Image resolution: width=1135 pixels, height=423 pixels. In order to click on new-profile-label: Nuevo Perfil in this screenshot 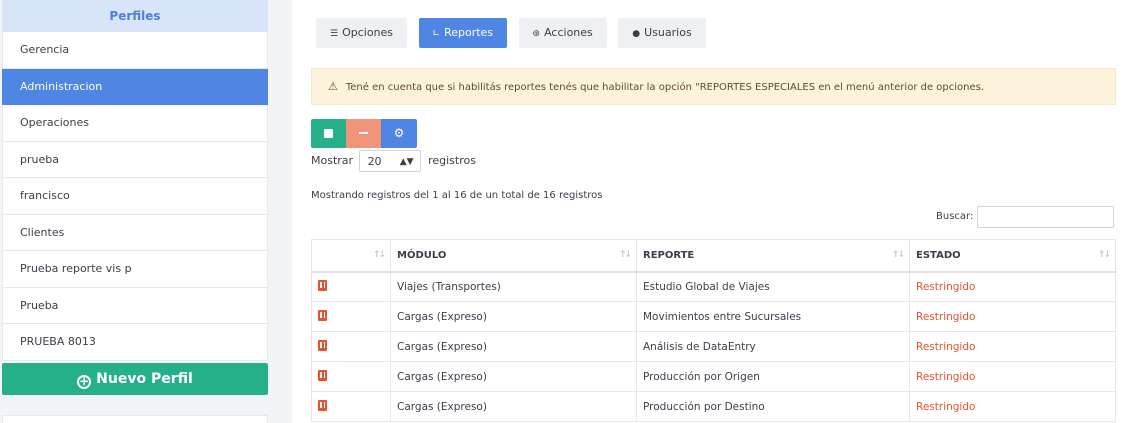, I will do `click(144, 378)`.